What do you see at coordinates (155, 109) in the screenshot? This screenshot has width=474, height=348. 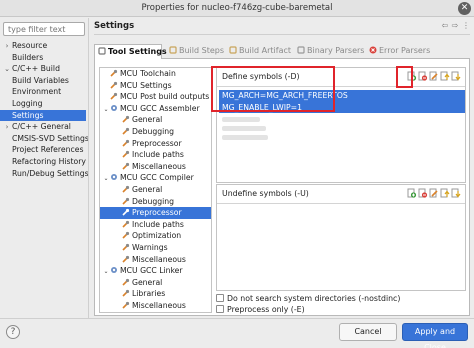 I see `tree-item: ⌄ MCU GCC Assembler` at bounding box center [155, 109].